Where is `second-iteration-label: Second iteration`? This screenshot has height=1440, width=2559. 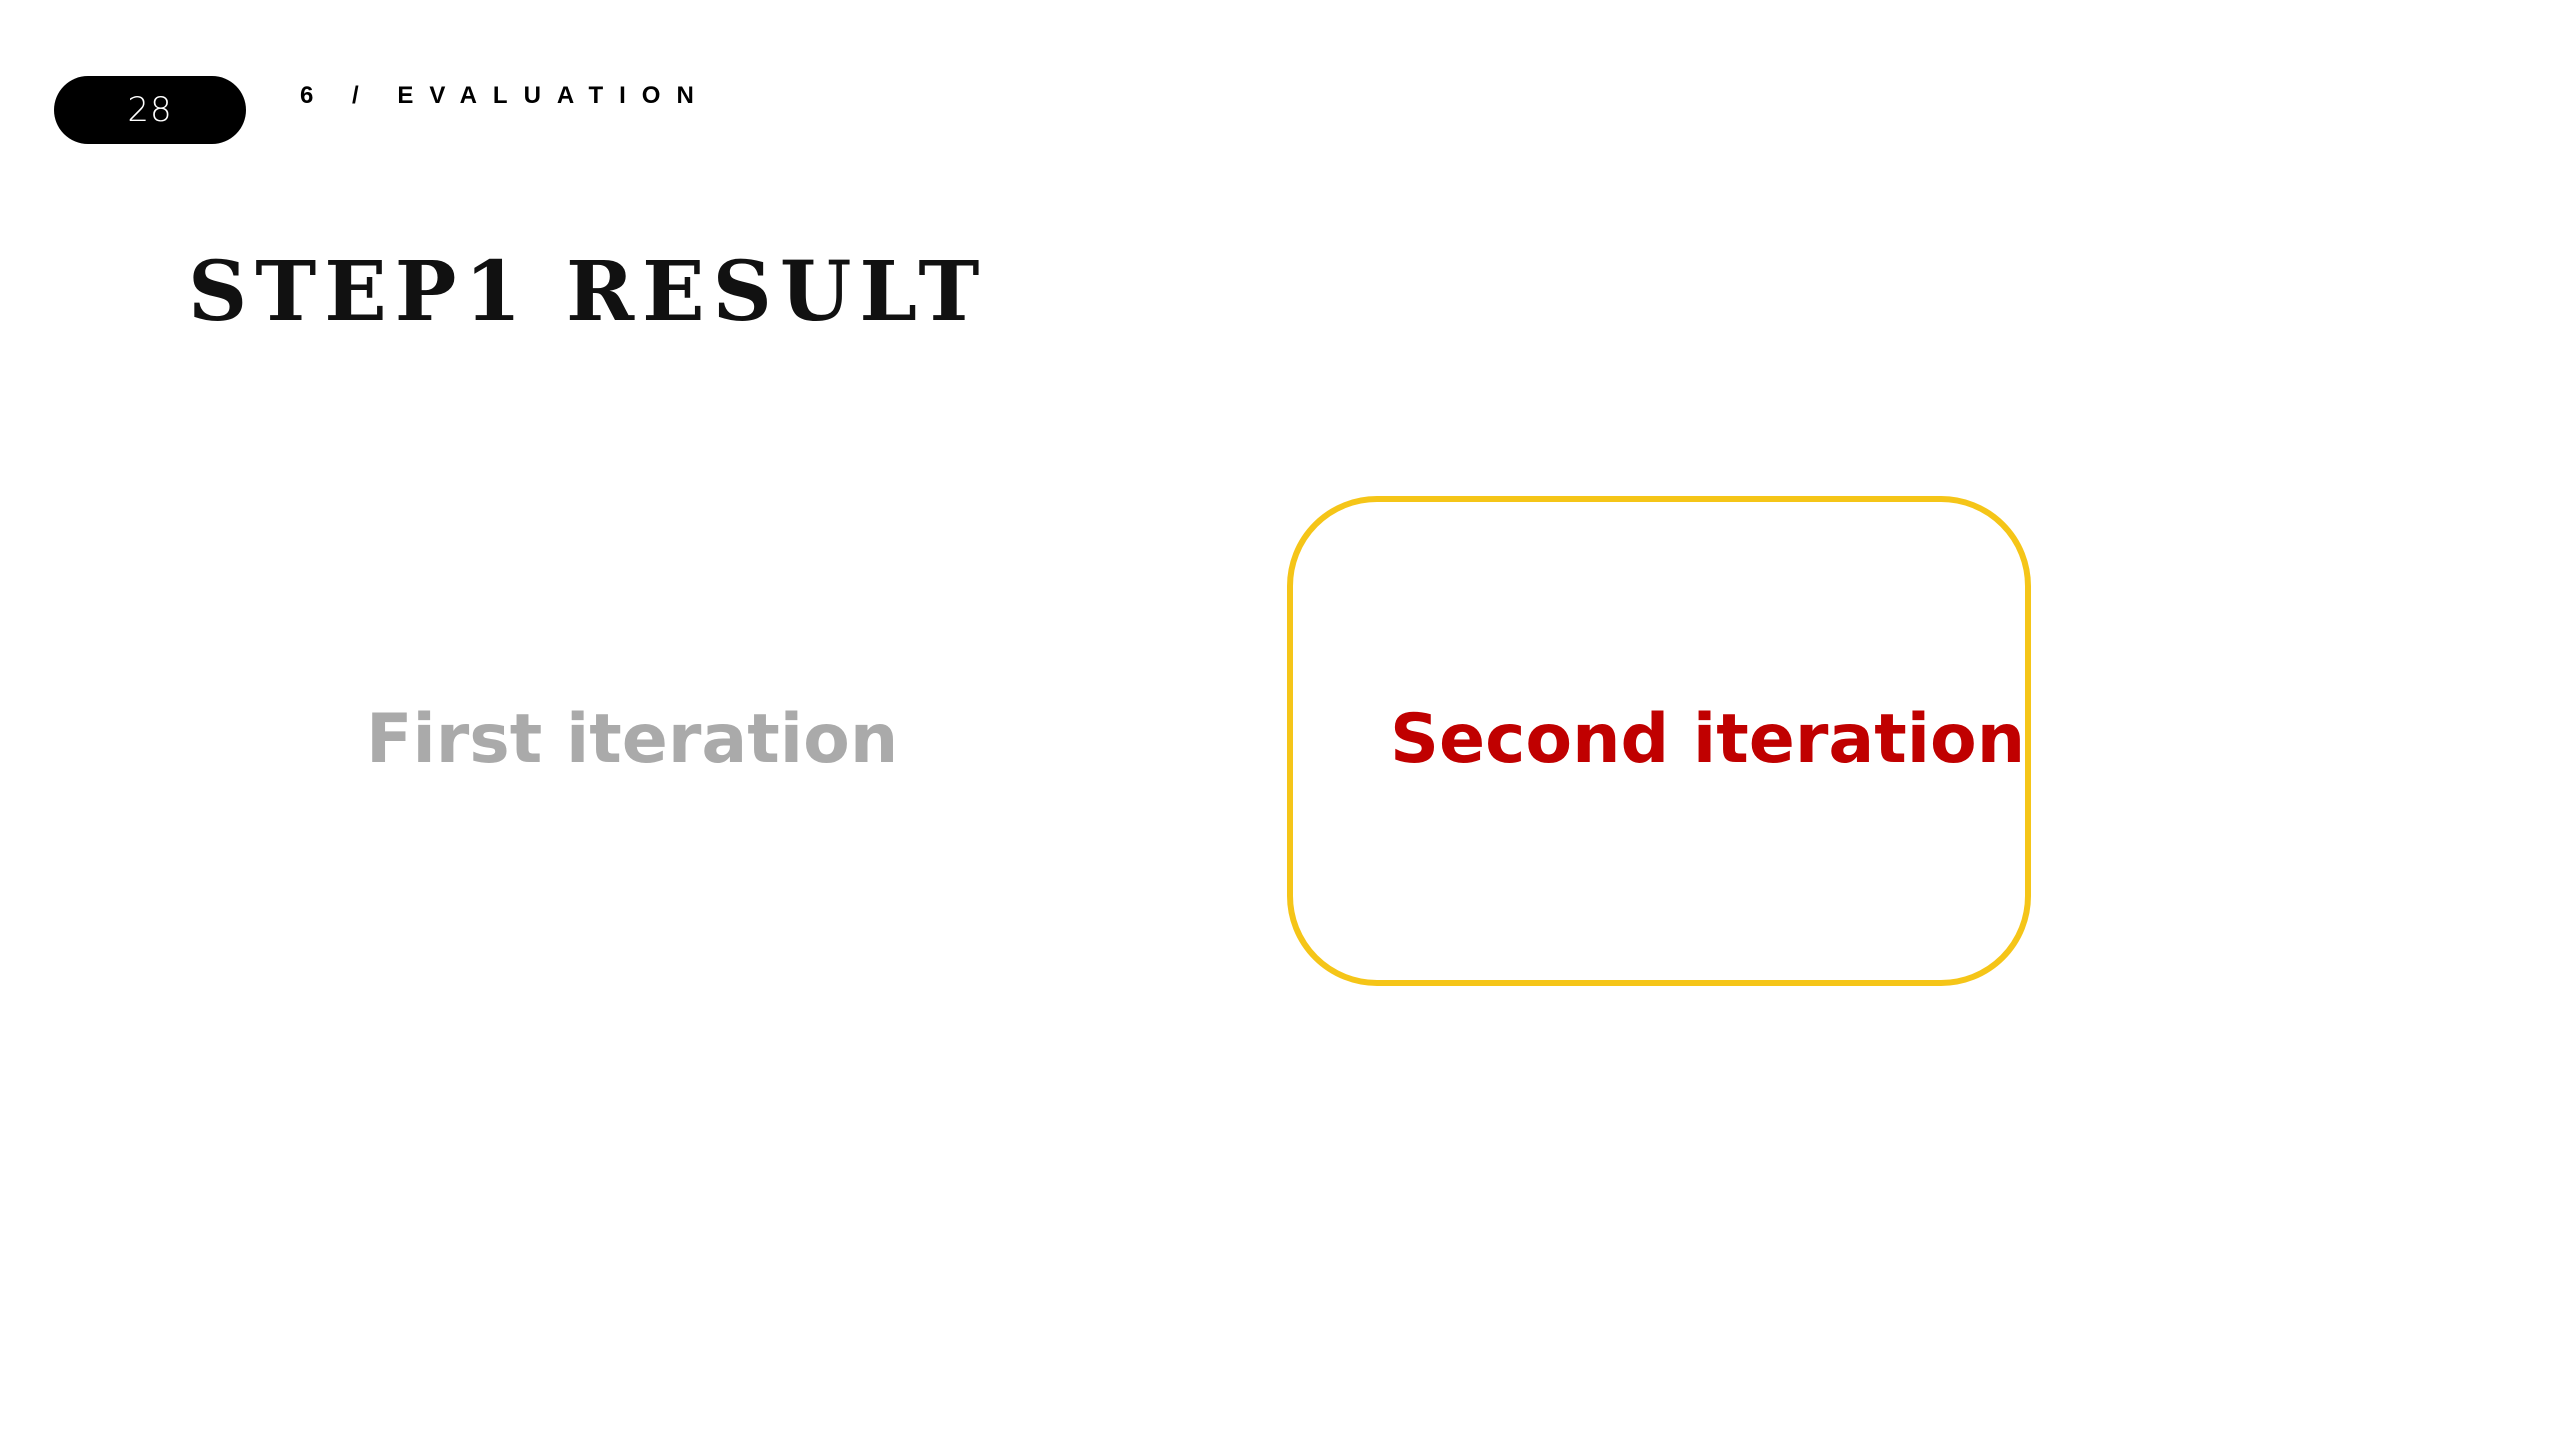
second-iteration-label: Second iteration is located at coordinates (1708, 739).